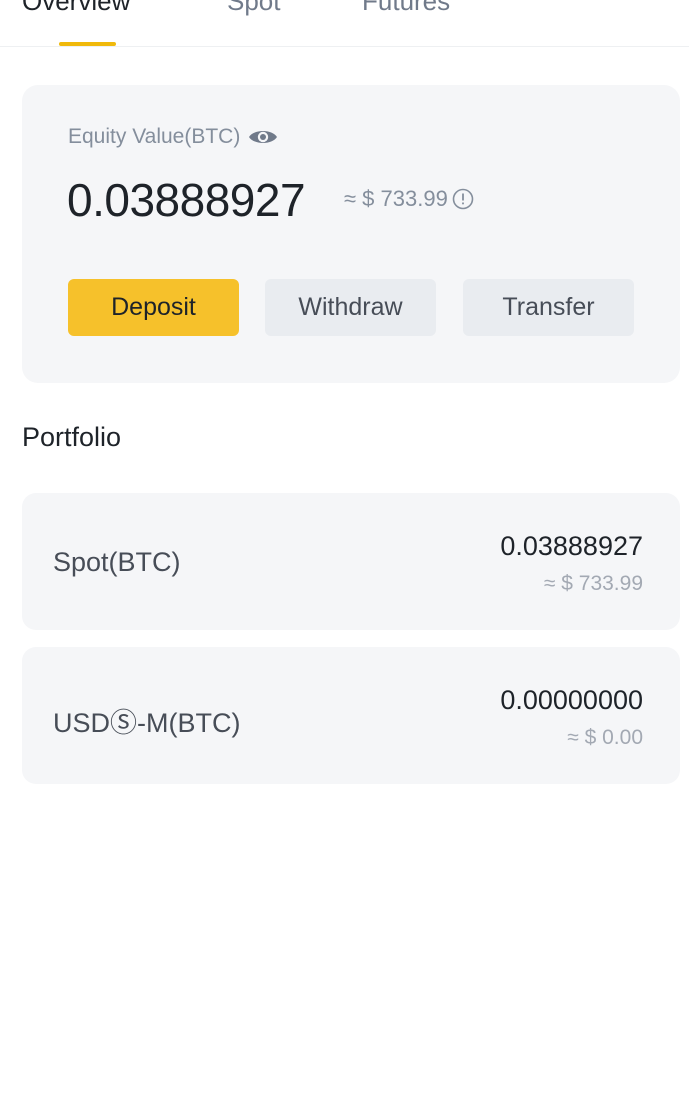 The height and width of the screenshot is (1114, 689). What do you see at coordinates (254, 8) in the screenshot?
I see `tab-spot: Spot` at bounding box center [254, 8].